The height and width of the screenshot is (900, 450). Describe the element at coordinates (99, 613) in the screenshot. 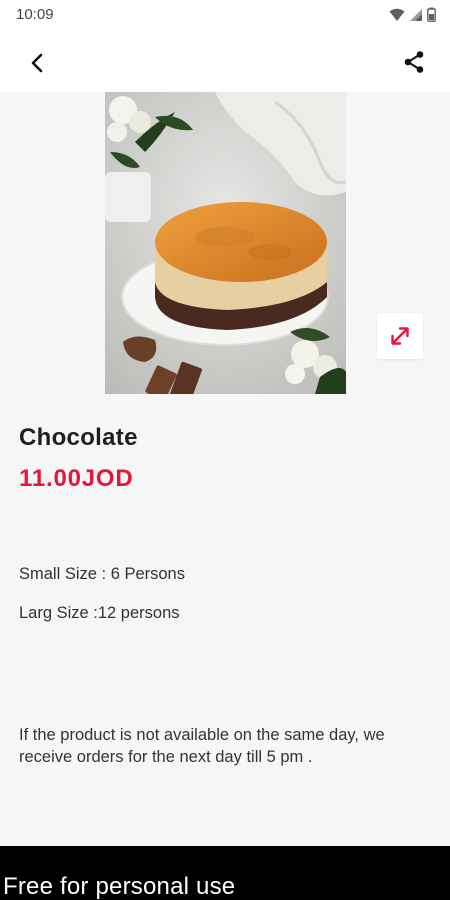

I see `large-size-text: Larg Size :12 persons` at that location.